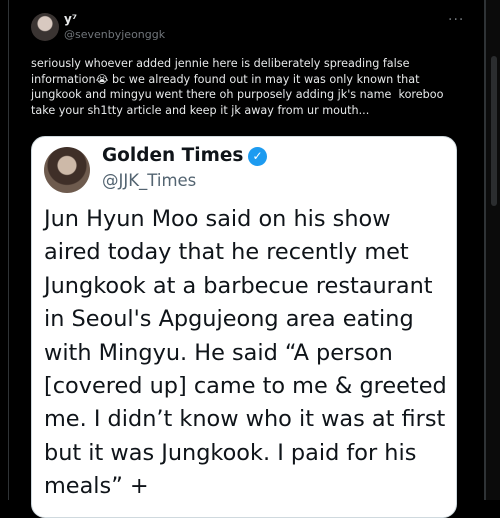  I want to click on quote-line-1: Jun Hyun Moo said on his show, so click(217, 219).